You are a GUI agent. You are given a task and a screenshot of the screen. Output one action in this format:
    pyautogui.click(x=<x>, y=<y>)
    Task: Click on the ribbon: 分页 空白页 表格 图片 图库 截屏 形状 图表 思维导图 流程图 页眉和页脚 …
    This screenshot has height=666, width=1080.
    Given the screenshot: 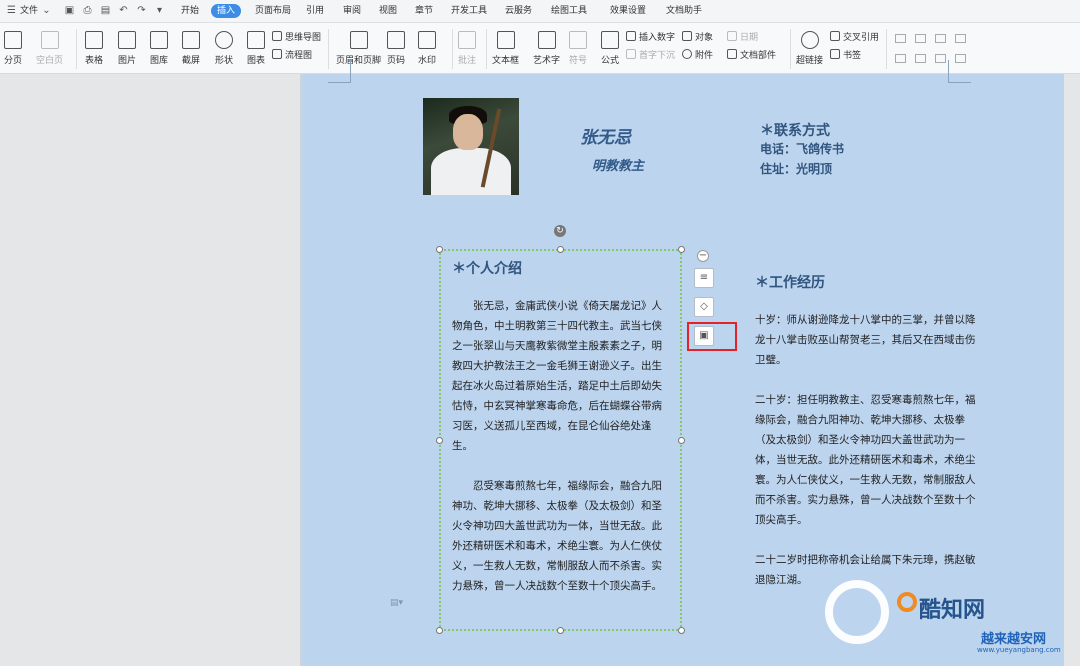 What is the action you would take?
    pyautogui.click(x=540, y=48)
    